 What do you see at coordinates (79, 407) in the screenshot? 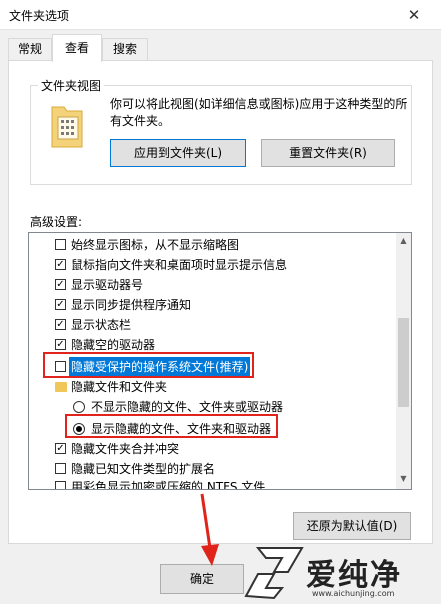
I see `radio-unselected-icon` at bounding box center [79, 407].